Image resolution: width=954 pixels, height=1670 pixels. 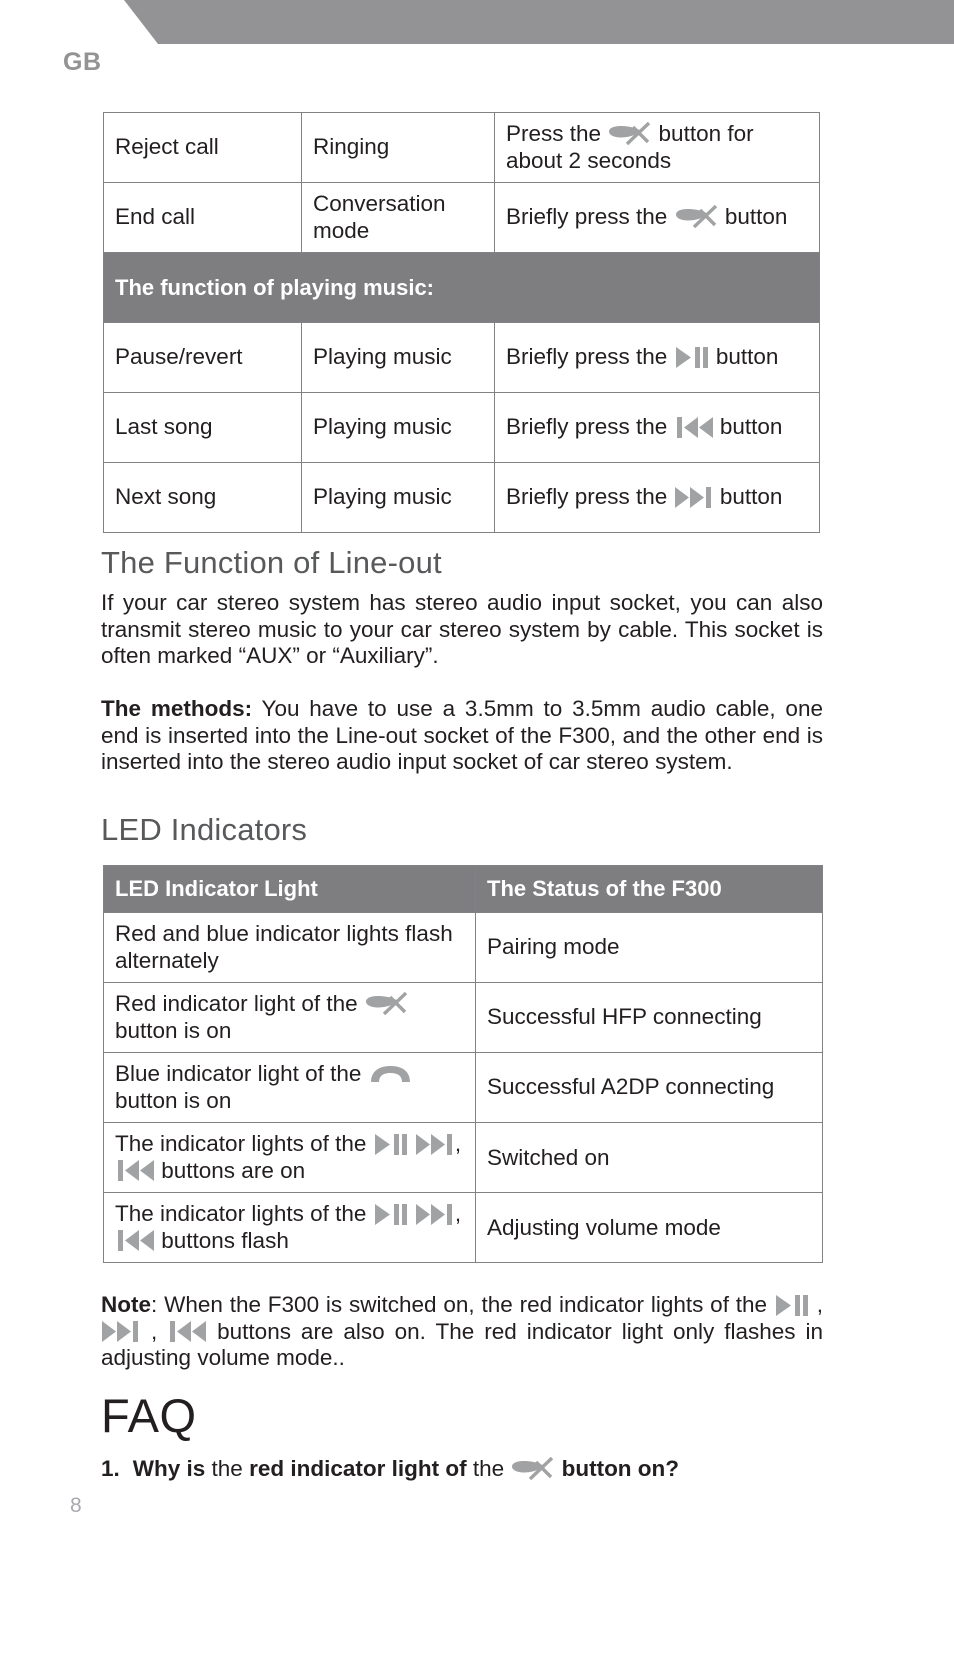 I want to click on cell-operation: Press the button for about 2 seconds, so click(x=657, y=147).